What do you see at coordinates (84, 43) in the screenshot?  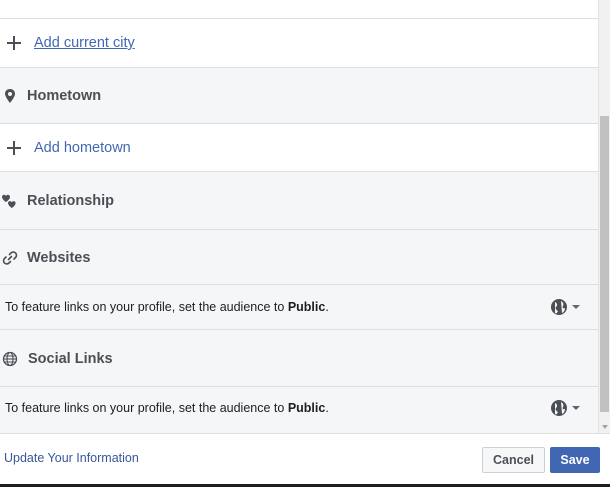 I see `add-current-city-link: Add current city` at bounding box center [84, 43].